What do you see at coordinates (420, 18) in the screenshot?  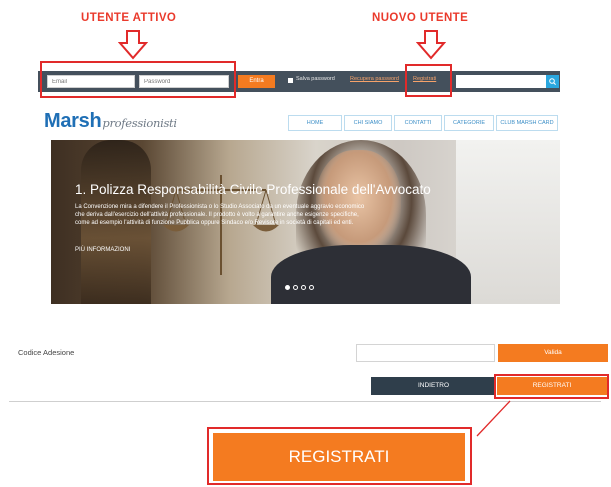 I see `callout-new-user: NUOVO UTENTE` at bounding box center [420, 18].